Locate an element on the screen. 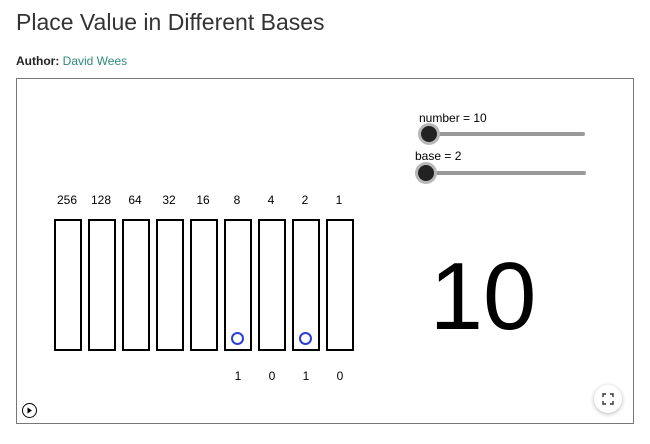 This screenshot has height=444, width=650. base-slider-track is located at coordinates (502, 173).